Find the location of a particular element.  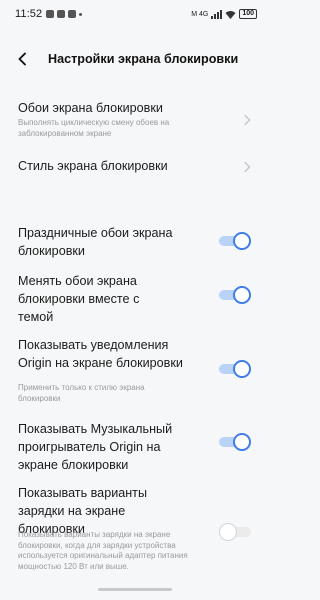

wifi-icon is located at coordinates (230, 14).